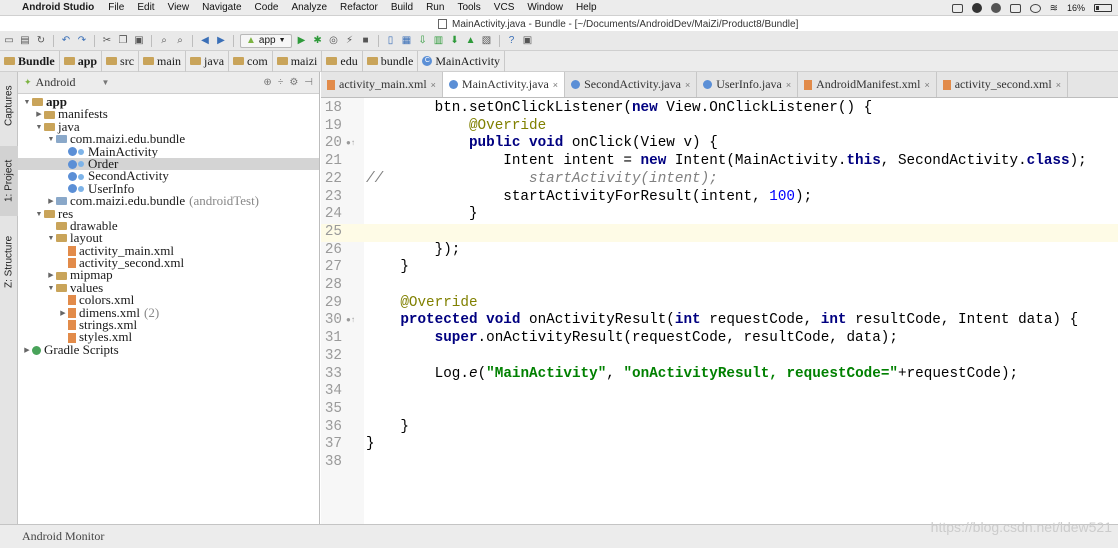 The width and height of the screenshot is (1118, 548). I want to click on back-icon: ◀, so click(205, 41).